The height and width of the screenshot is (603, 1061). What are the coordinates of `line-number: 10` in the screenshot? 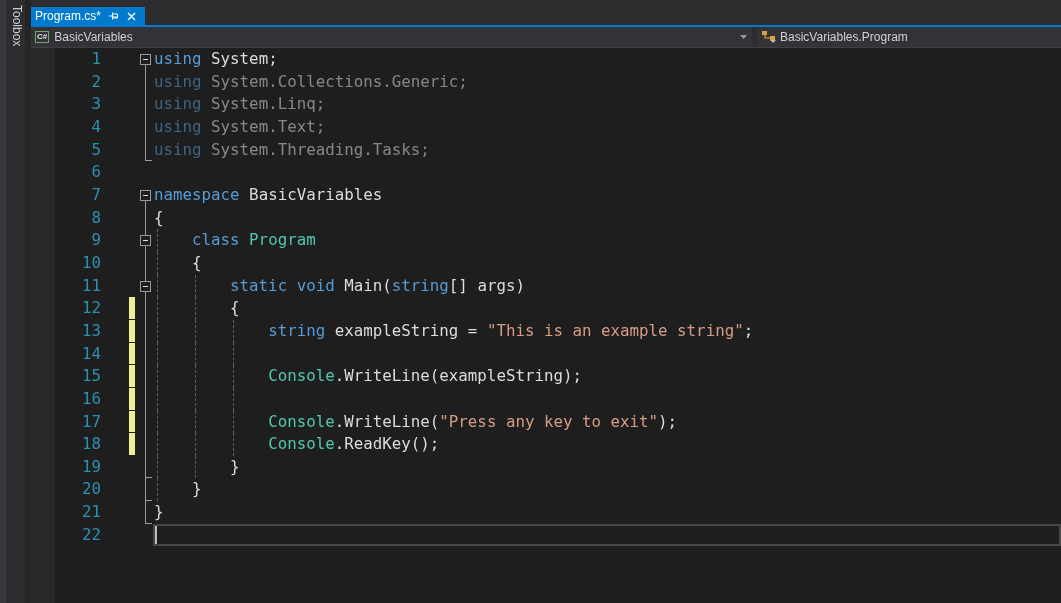 It's located at (91, 262).